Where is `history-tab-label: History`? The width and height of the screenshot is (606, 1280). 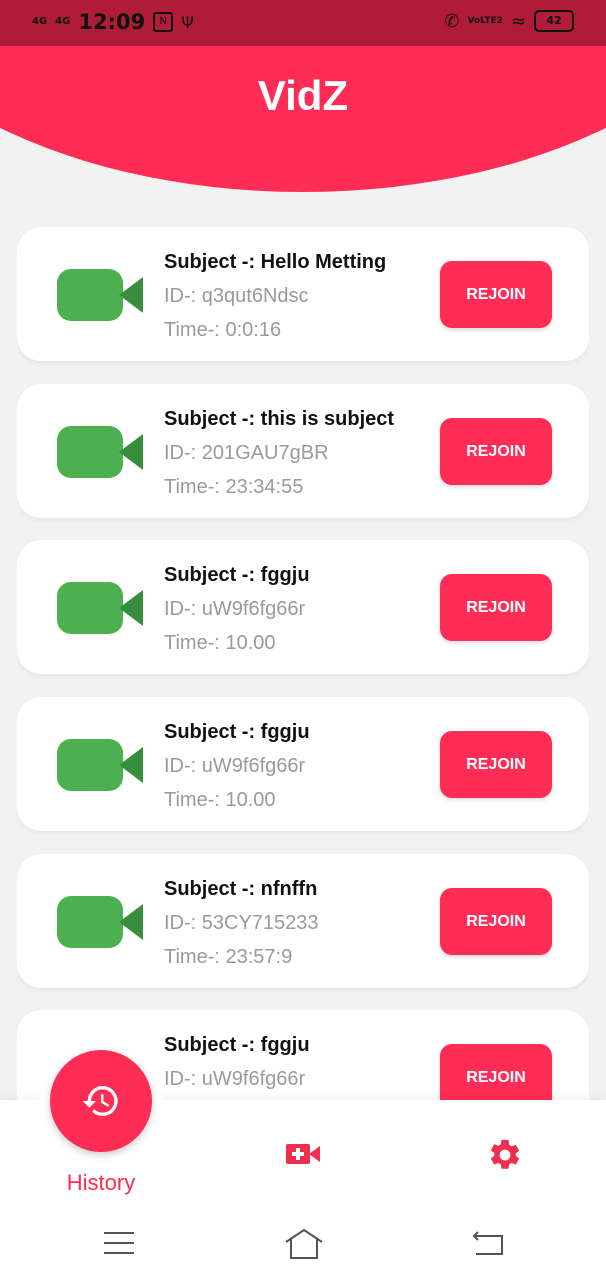
history-tab-label: History is located at coordinates (101, 1183).